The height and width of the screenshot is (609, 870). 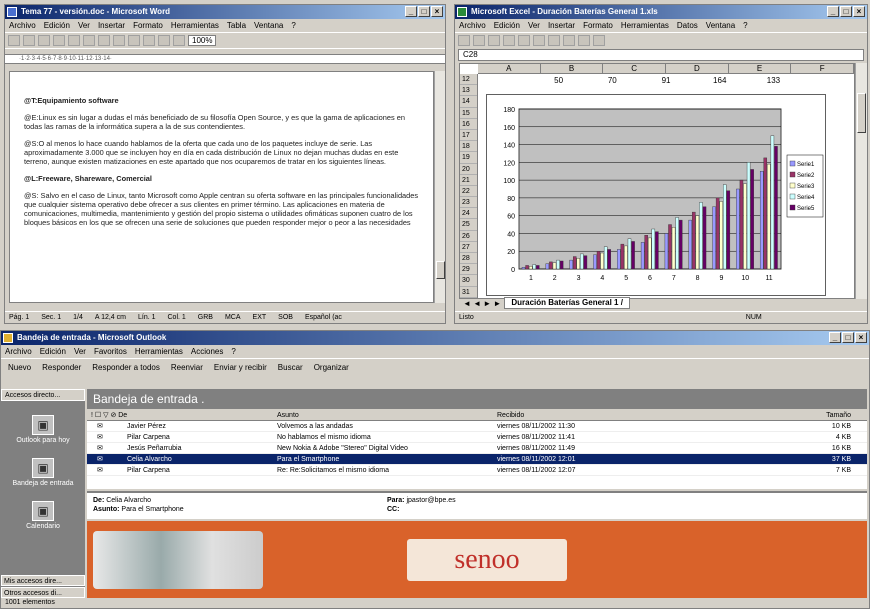 What do you see at coordinates (612, 80) in the screenshot?
I see `cell: 70` at bounding box center [612, 80].